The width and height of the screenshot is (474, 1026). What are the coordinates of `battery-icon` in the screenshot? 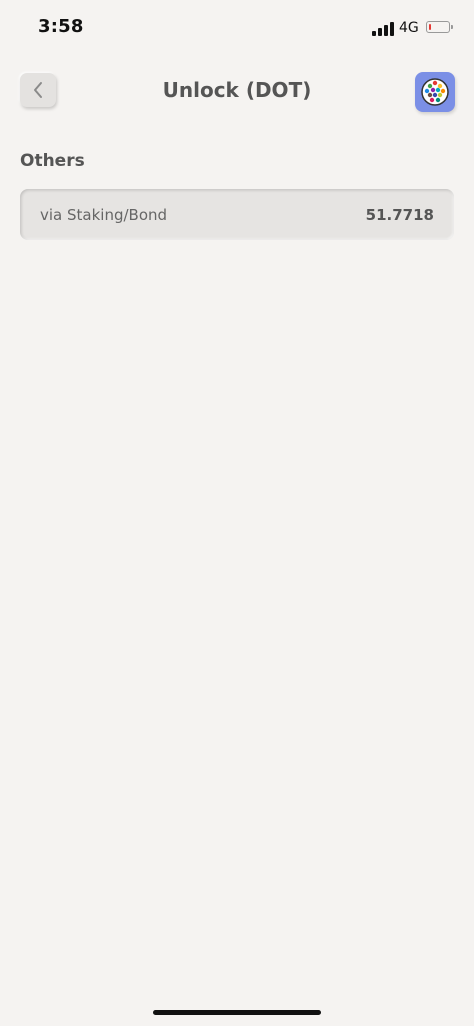 It's located at (439, 27).